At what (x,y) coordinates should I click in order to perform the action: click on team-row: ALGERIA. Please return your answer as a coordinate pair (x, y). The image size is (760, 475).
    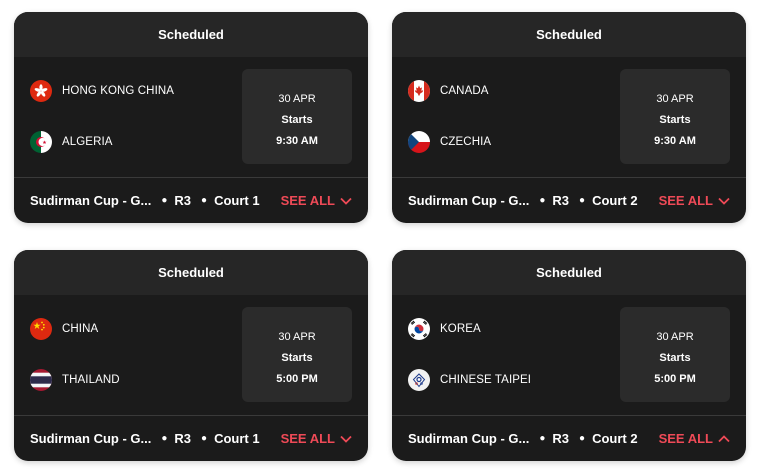
    Looking at the image, I should click on (71, 142).